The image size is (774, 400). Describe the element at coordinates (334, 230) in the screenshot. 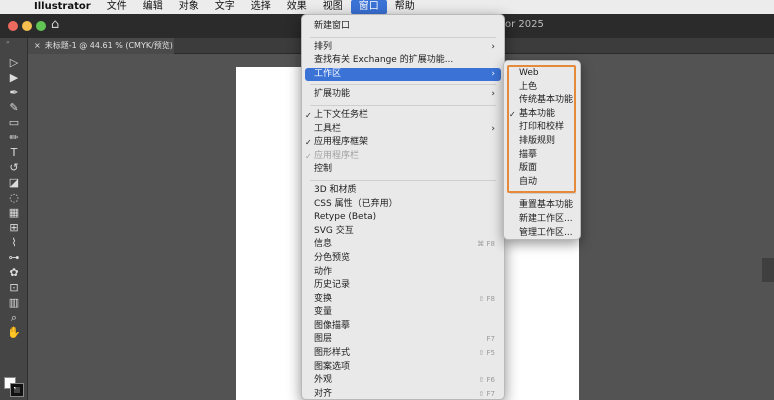

I see `menu-item-label: SVG 交互` at that location.